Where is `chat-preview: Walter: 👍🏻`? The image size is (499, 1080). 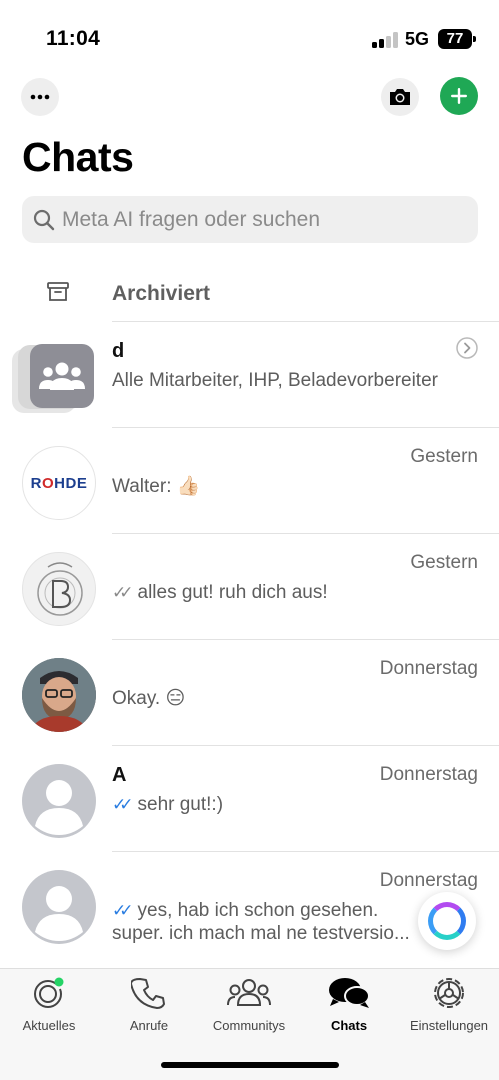
chat-preview: Walter: 👍🏻 is located at coordinates (156, 486).